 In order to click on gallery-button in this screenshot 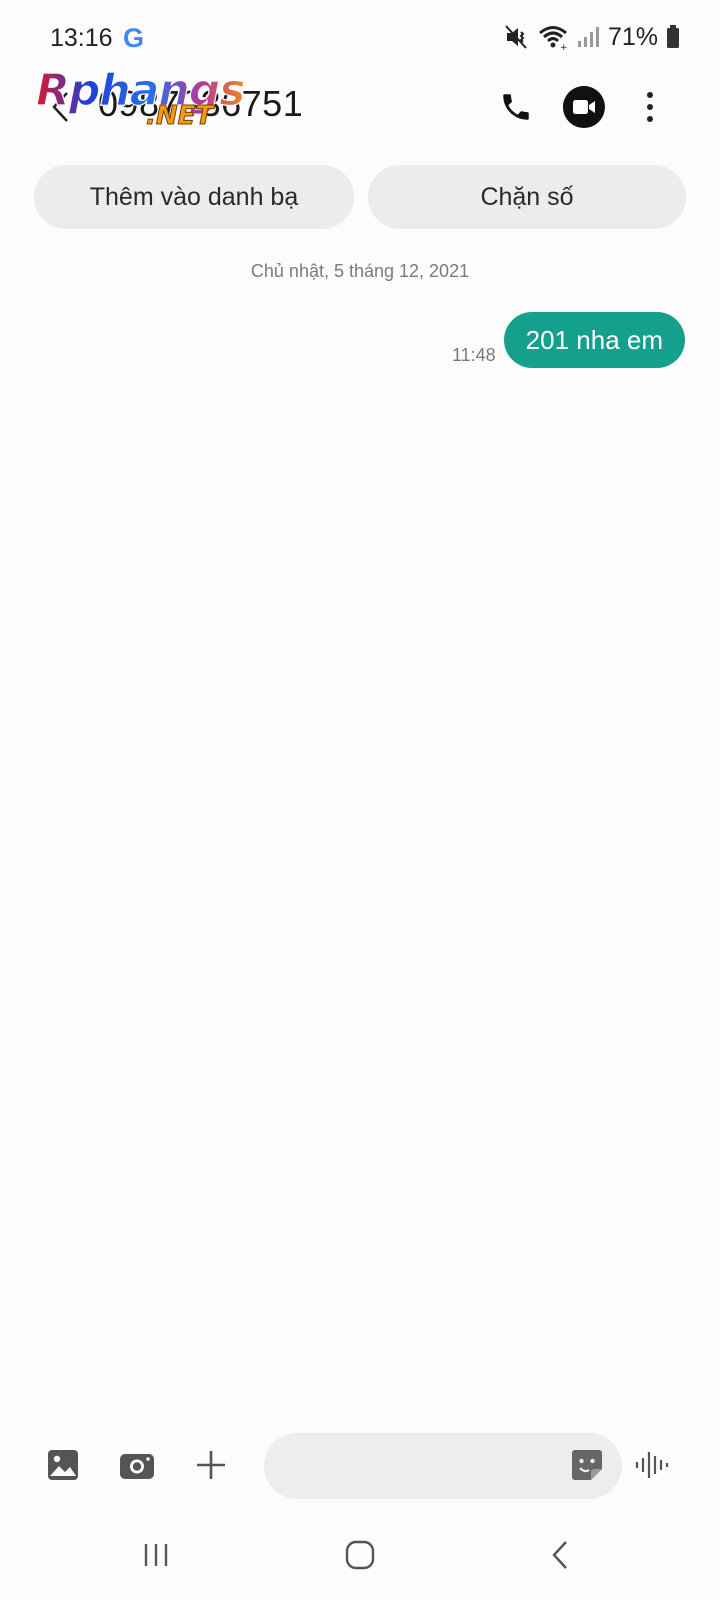, I will do `click(63, 1465)`.